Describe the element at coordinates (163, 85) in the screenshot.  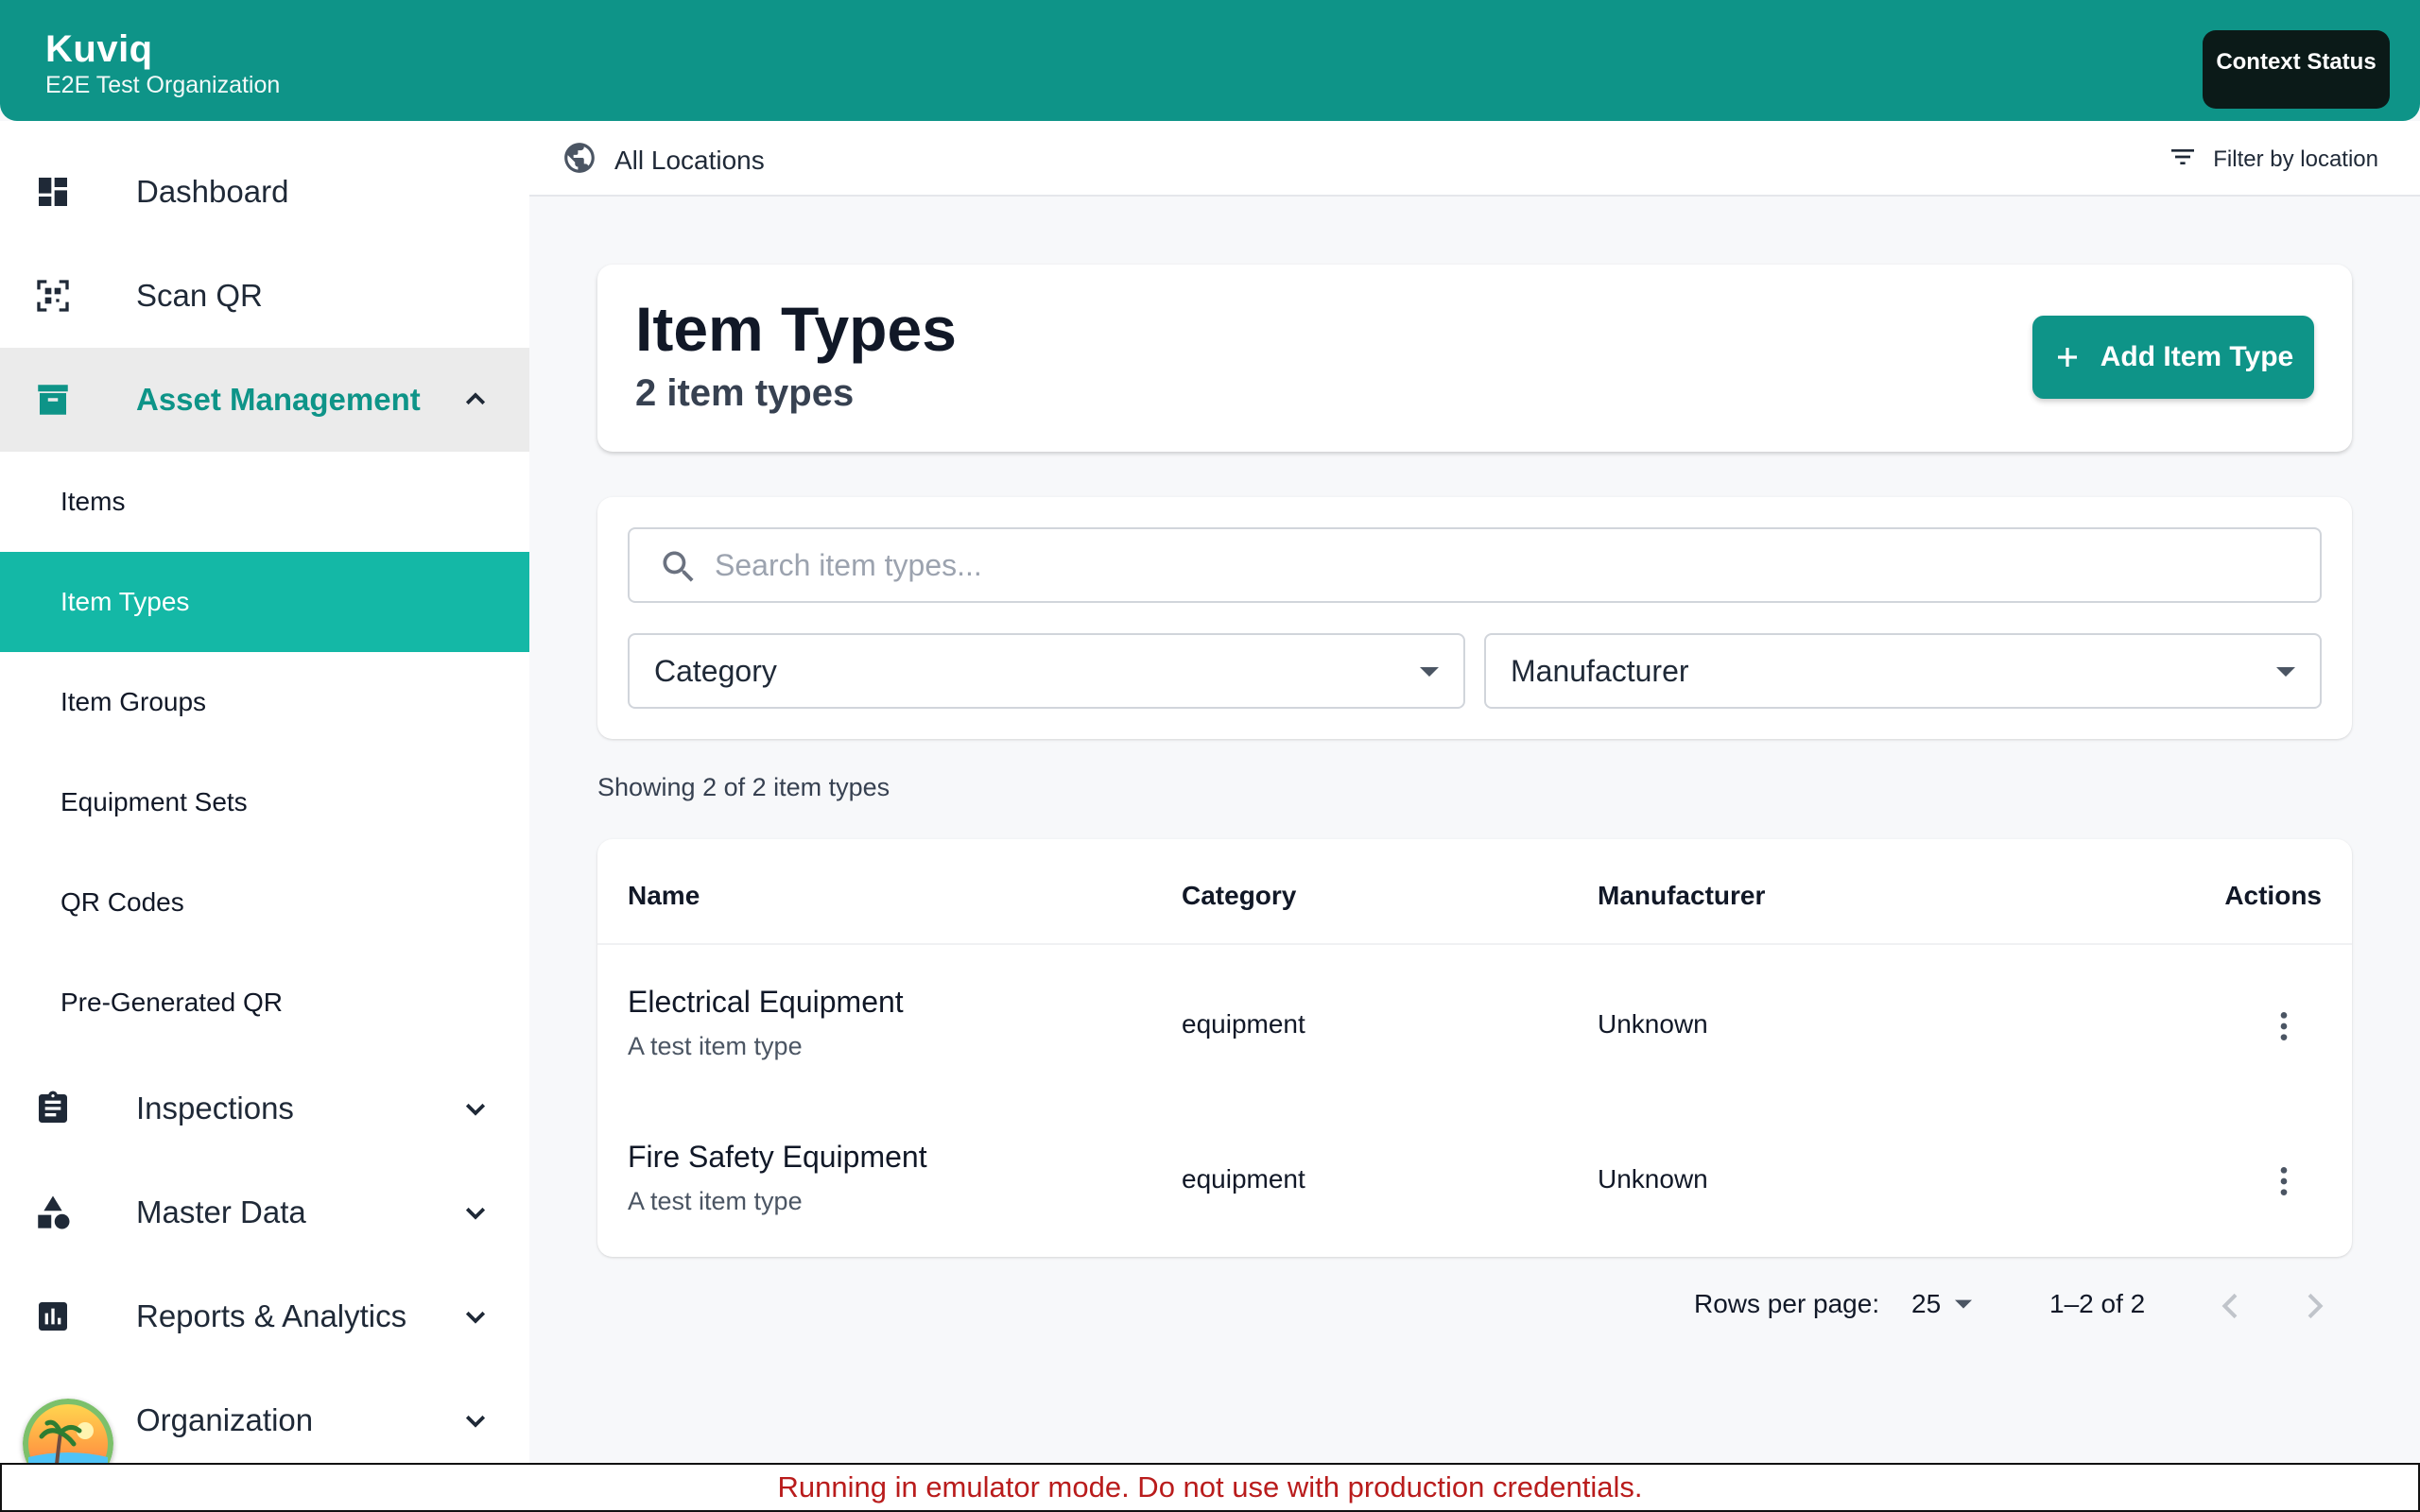
I see `organization-name: E2E Test Organization` at that location.